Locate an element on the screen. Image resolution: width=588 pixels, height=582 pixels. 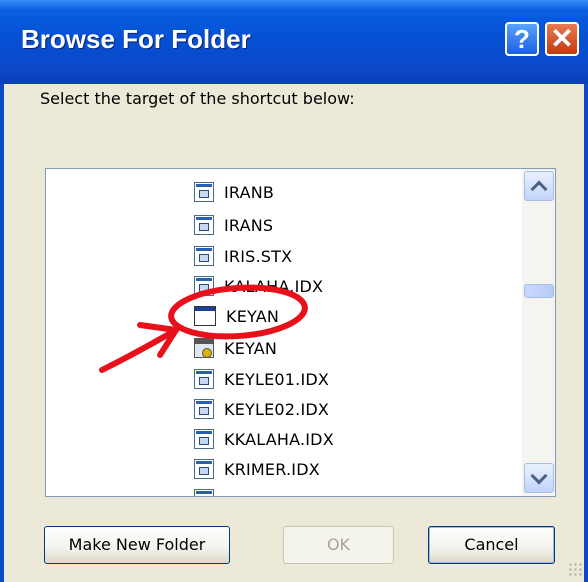
application-icon is located at coordinates (205, 316).